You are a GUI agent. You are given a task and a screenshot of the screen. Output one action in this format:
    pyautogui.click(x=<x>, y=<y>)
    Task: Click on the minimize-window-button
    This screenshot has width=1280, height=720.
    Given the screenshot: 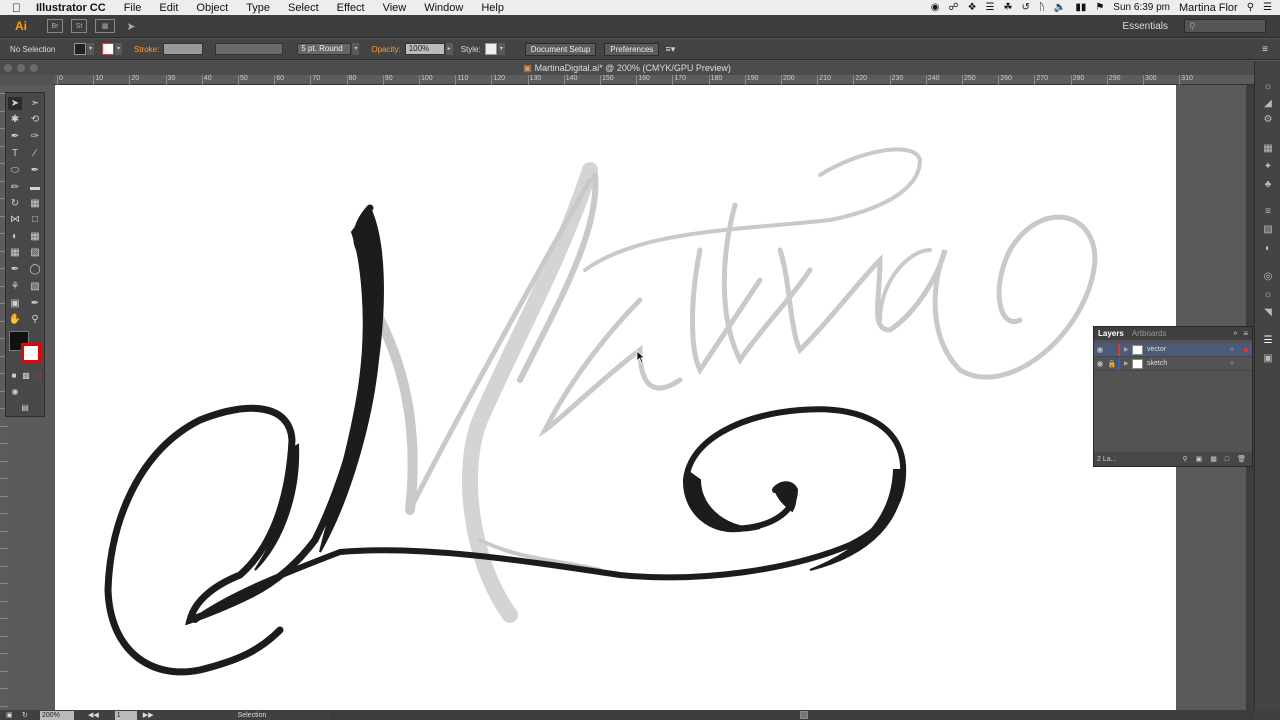 What is the action you would take?
    pyautogui.click(x=21, y=68)
    